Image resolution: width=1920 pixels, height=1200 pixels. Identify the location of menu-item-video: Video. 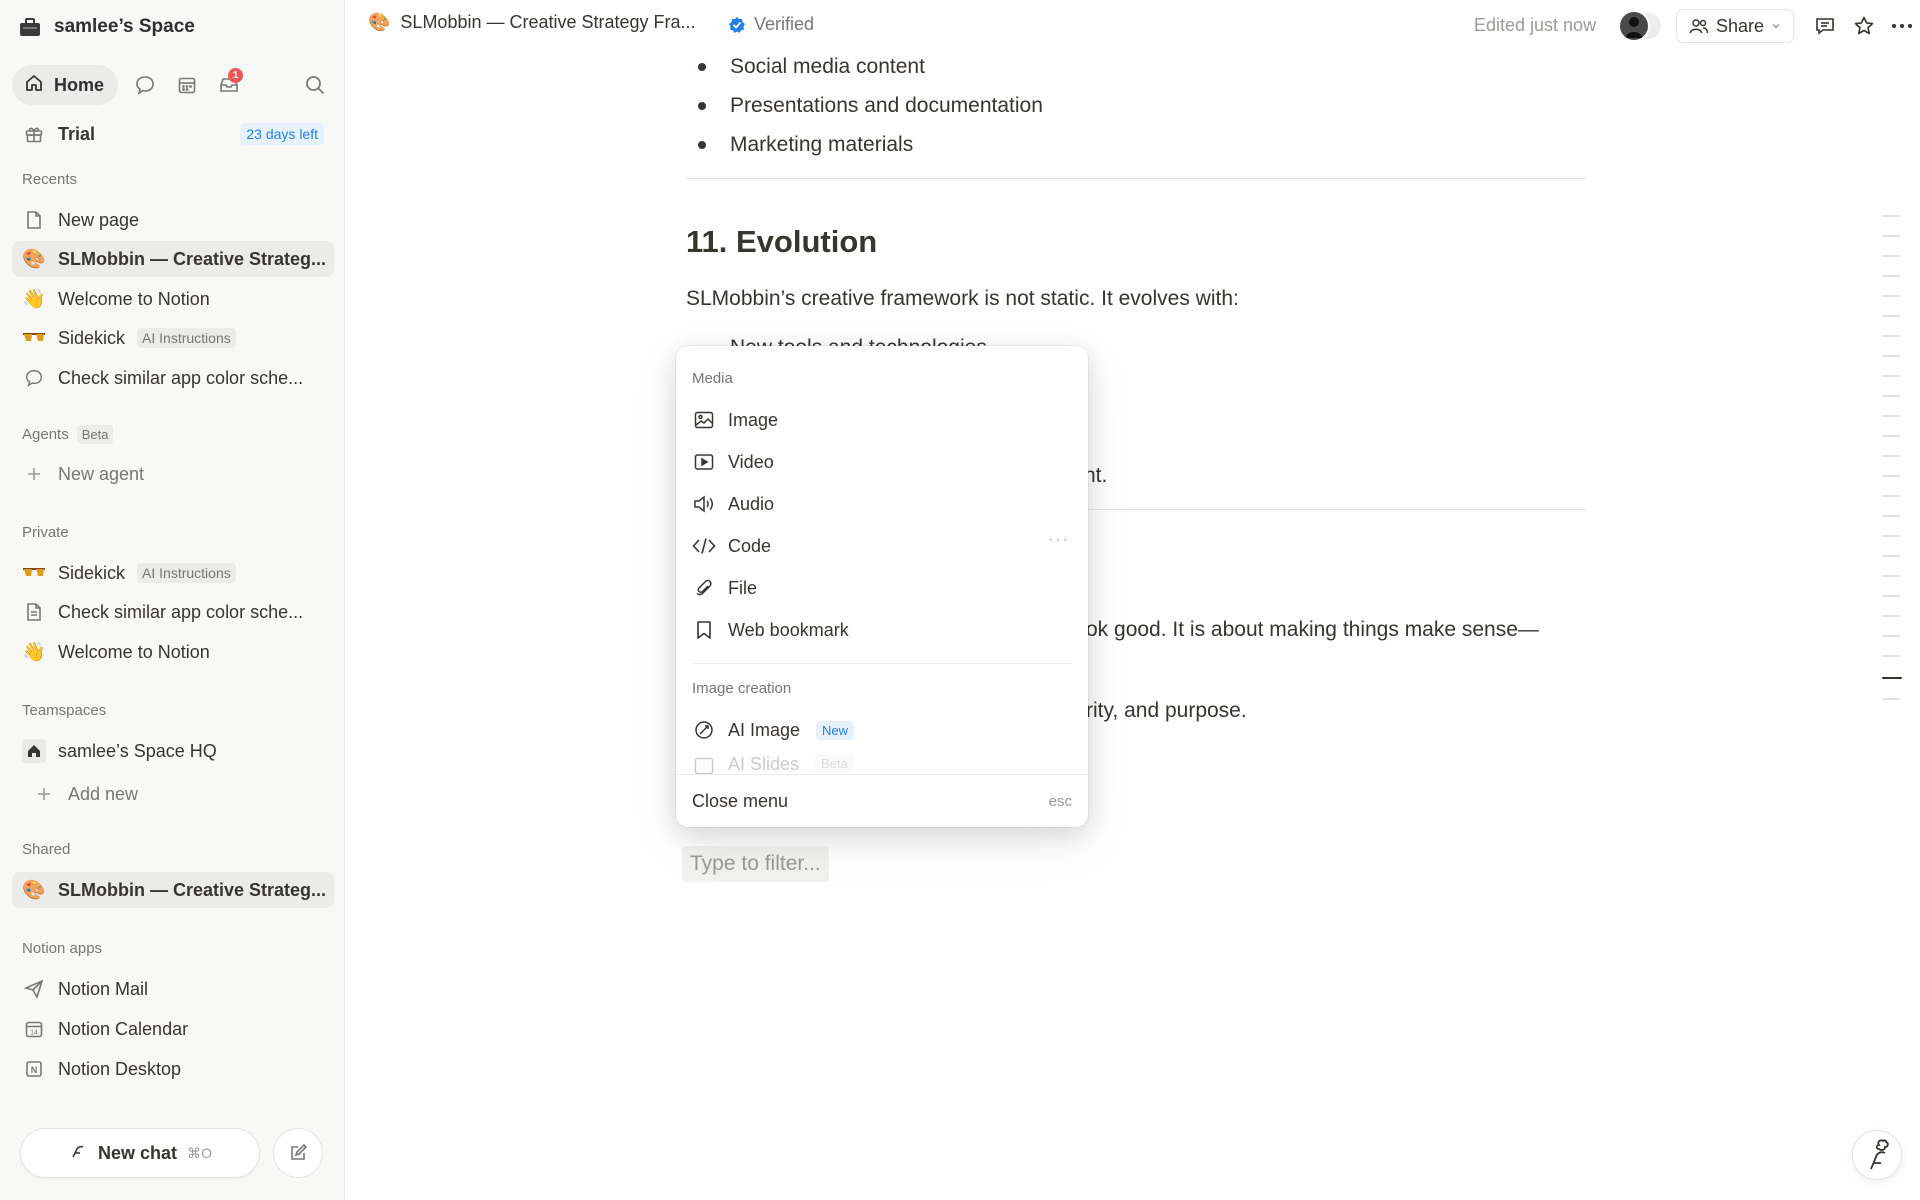
(882, 462).